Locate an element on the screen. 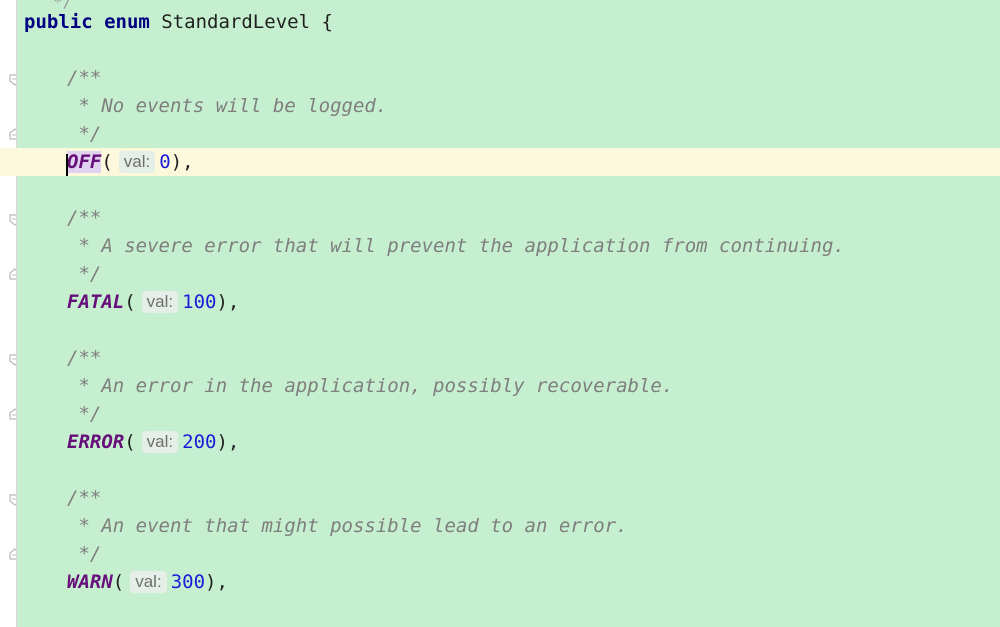  number-literal: 200 is located at coordinates (199, 442).